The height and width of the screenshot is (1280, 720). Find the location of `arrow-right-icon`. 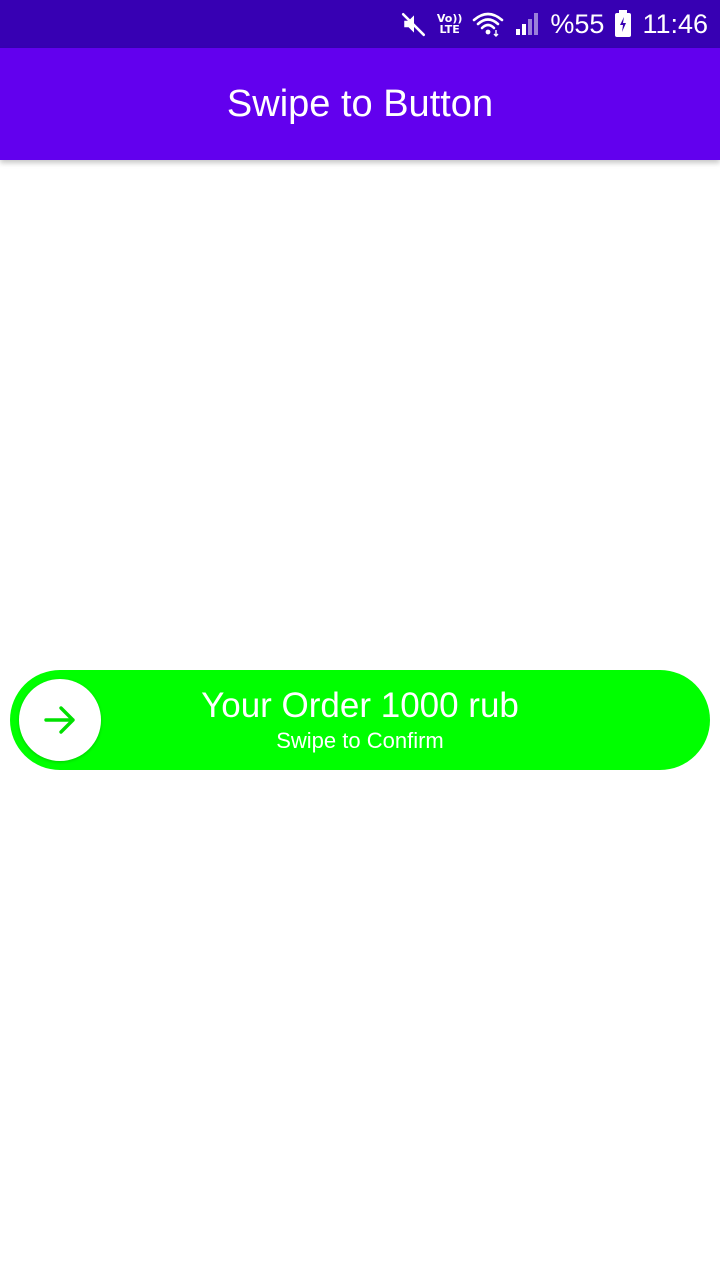

arrow-right-icon is located at coordinates (60, 720).